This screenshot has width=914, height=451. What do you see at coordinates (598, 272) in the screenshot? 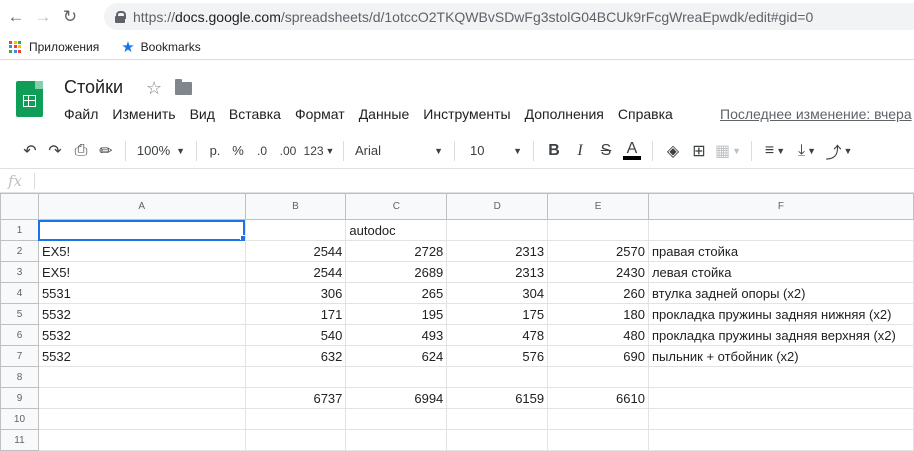
I see `cell-e3: 2430` at bounding box center [598, 272].